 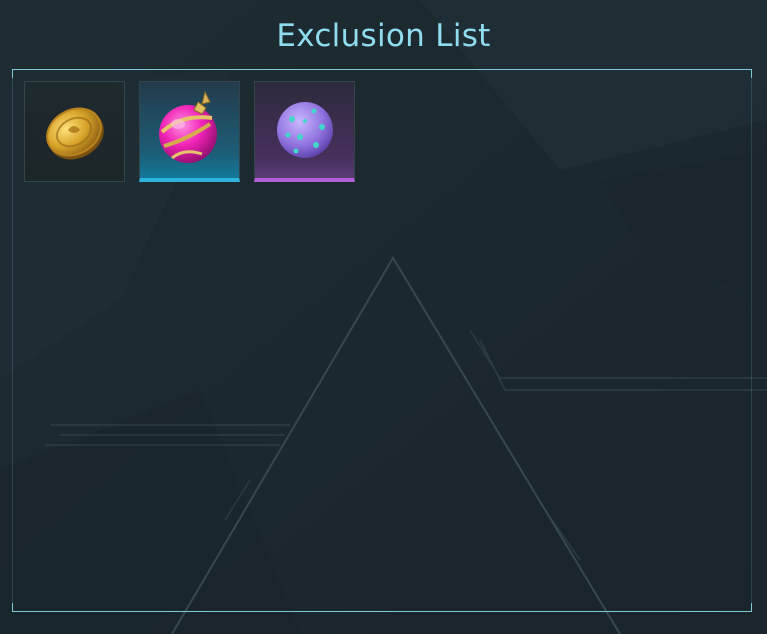 What do you see at coordinates (12, 340) in the screenshot?
I see `frame-left-border` at bounding box center [12, 340].